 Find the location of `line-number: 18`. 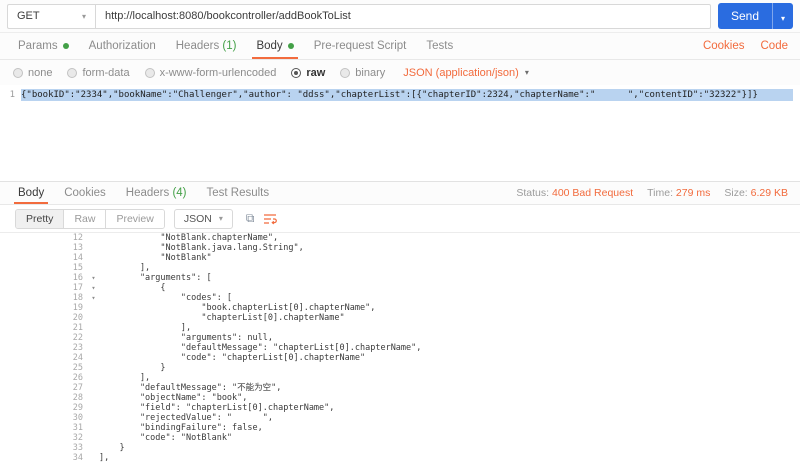

line-number: 18 is located at coordinates (77, 298).